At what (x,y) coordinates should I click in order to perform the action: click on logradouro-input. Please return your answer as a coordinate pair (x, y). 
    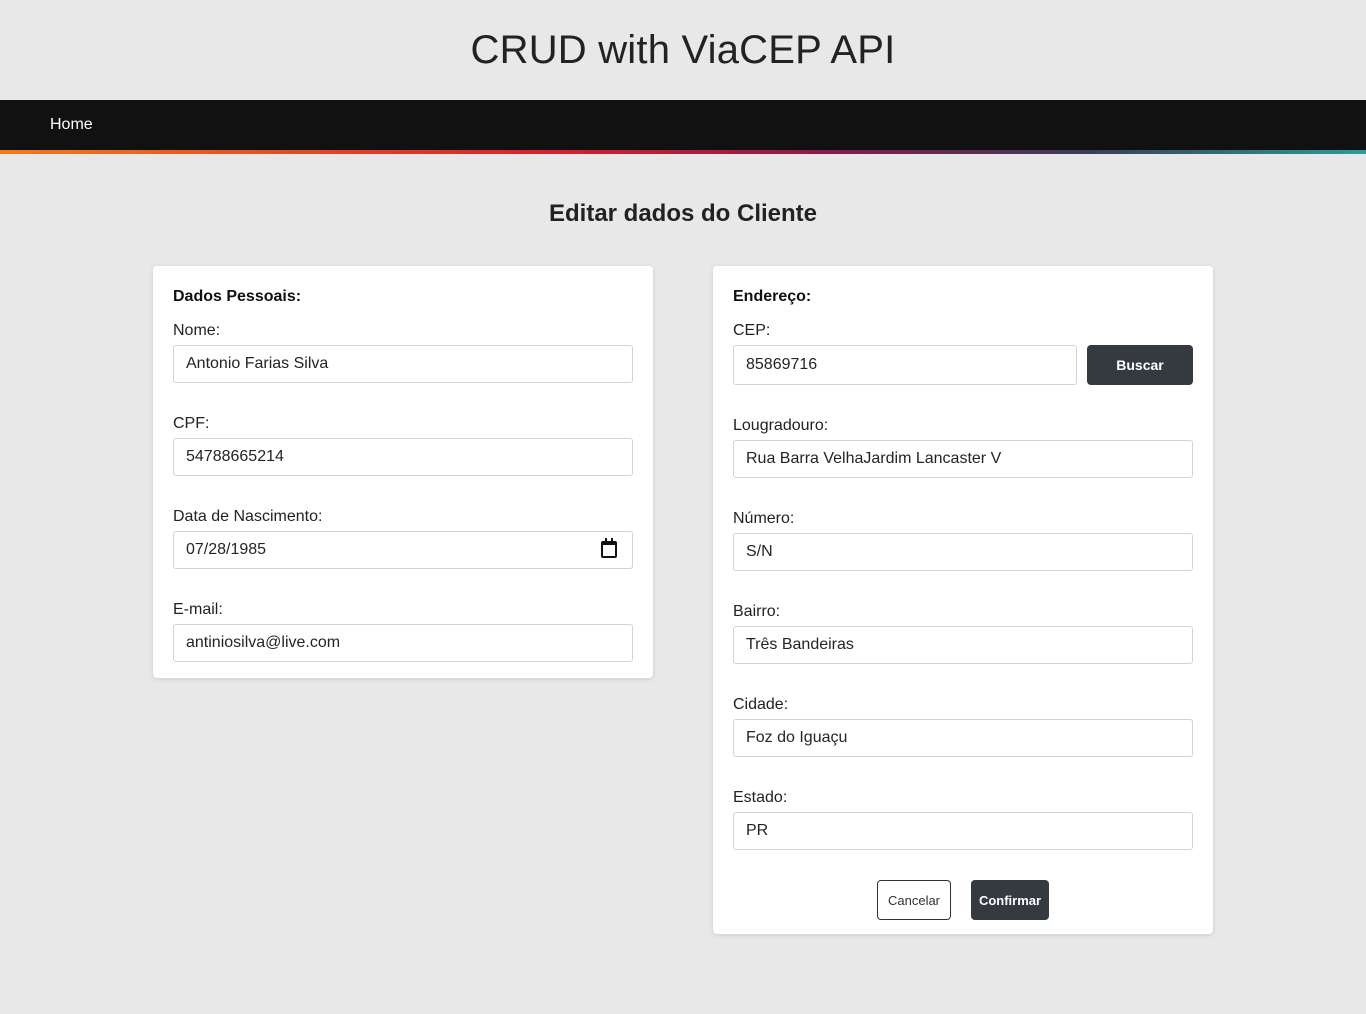
    Looking at the image, I should click on (963, 459).